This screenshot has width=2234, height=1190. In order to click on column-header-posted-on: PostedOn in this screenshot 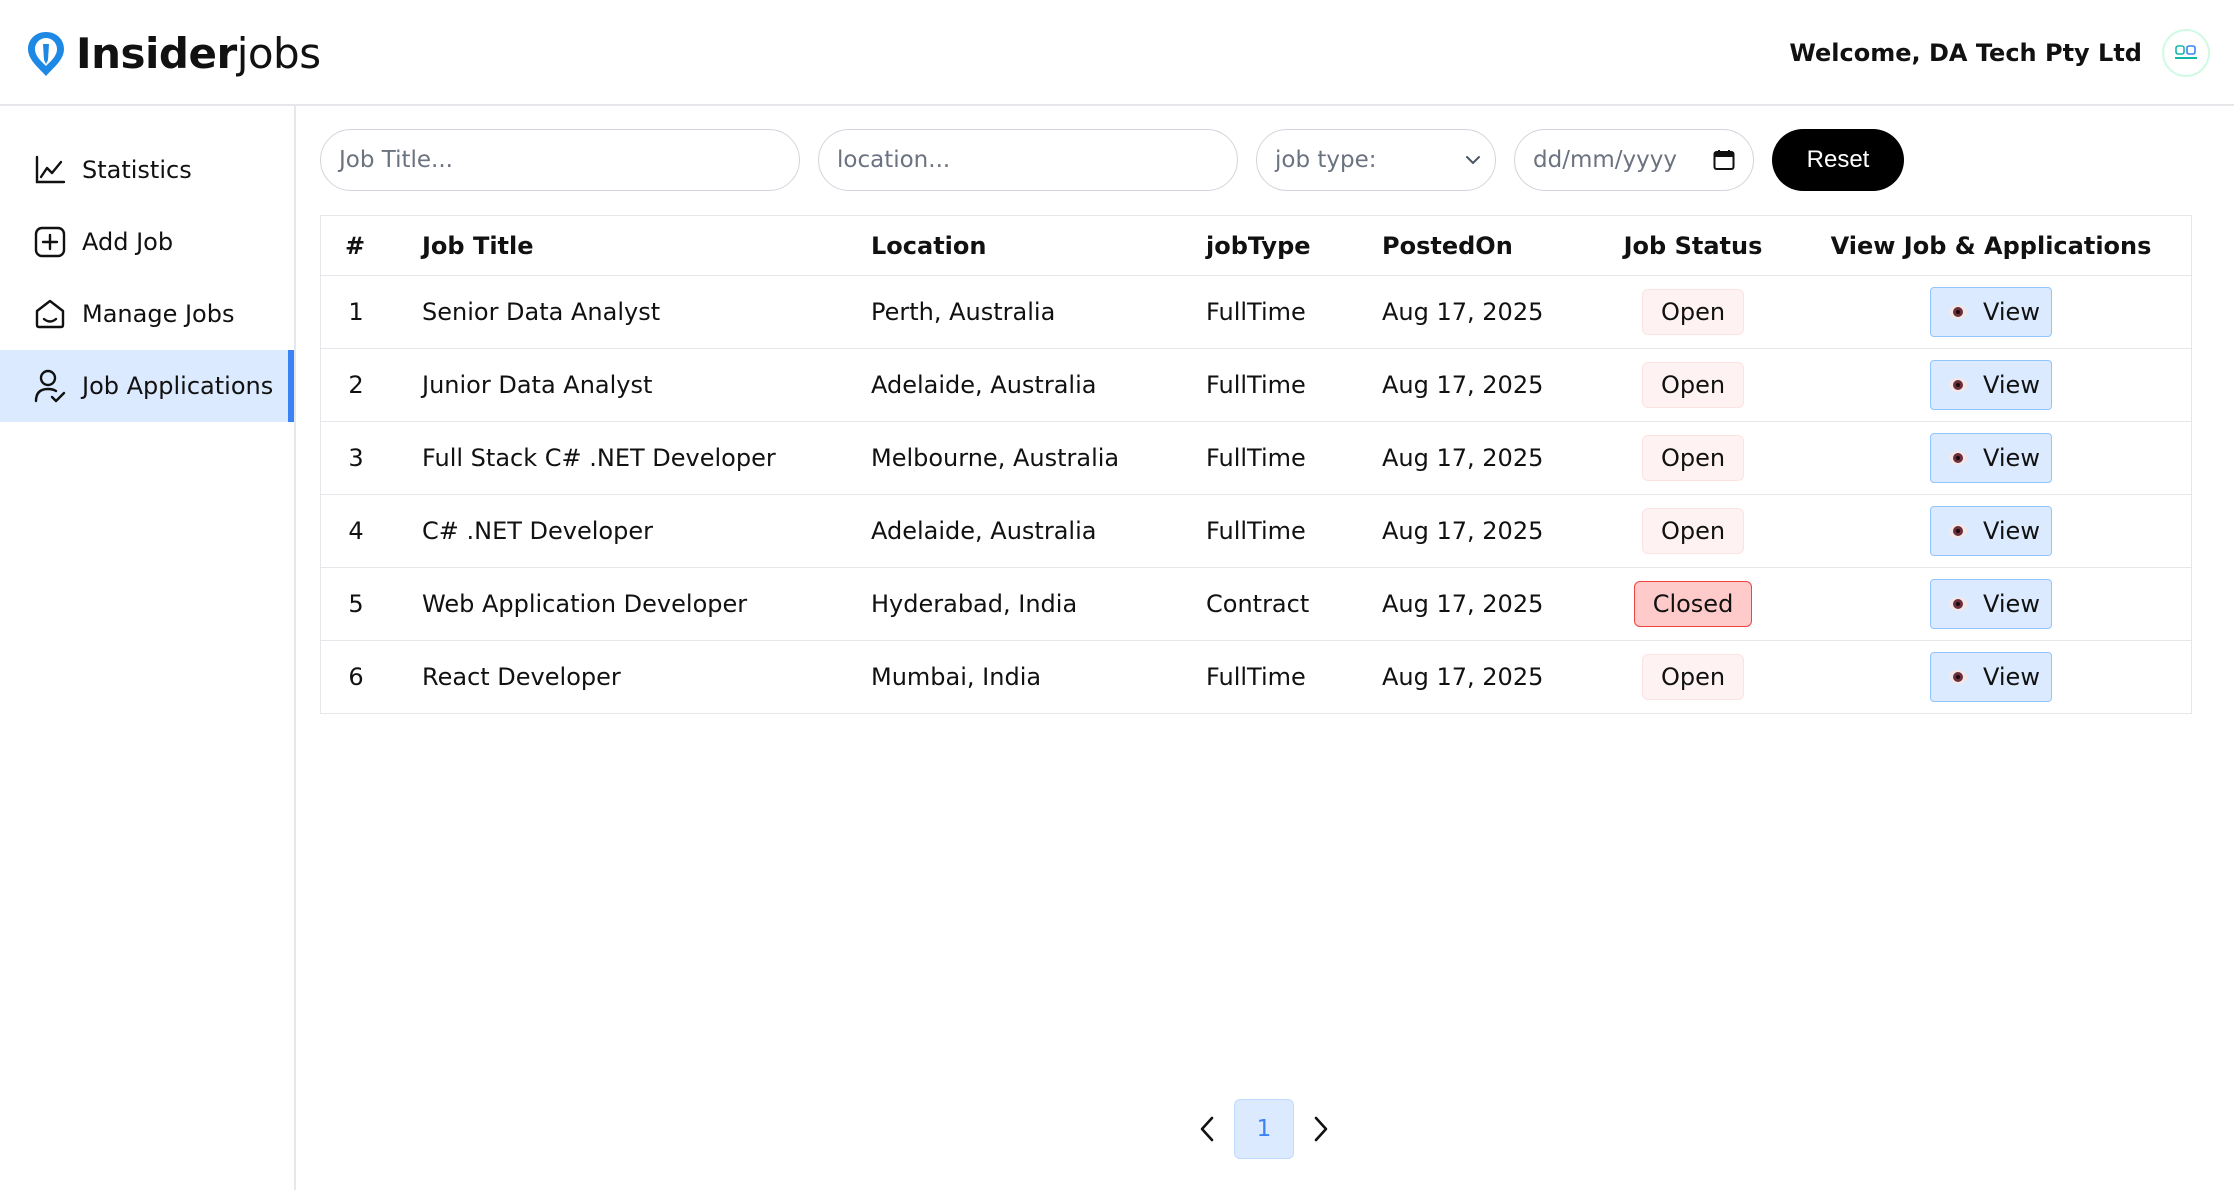, I will do `click(1447, 245)`.